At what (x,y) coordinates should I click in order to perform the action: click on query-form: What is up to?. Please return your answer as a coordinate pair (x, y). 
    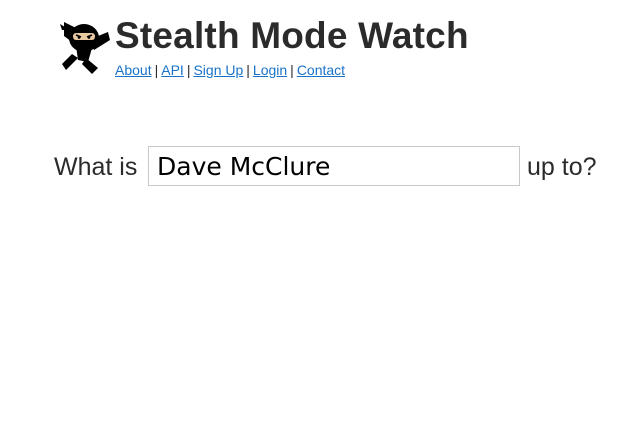
    Looking at the image, I should click on (334, 167).